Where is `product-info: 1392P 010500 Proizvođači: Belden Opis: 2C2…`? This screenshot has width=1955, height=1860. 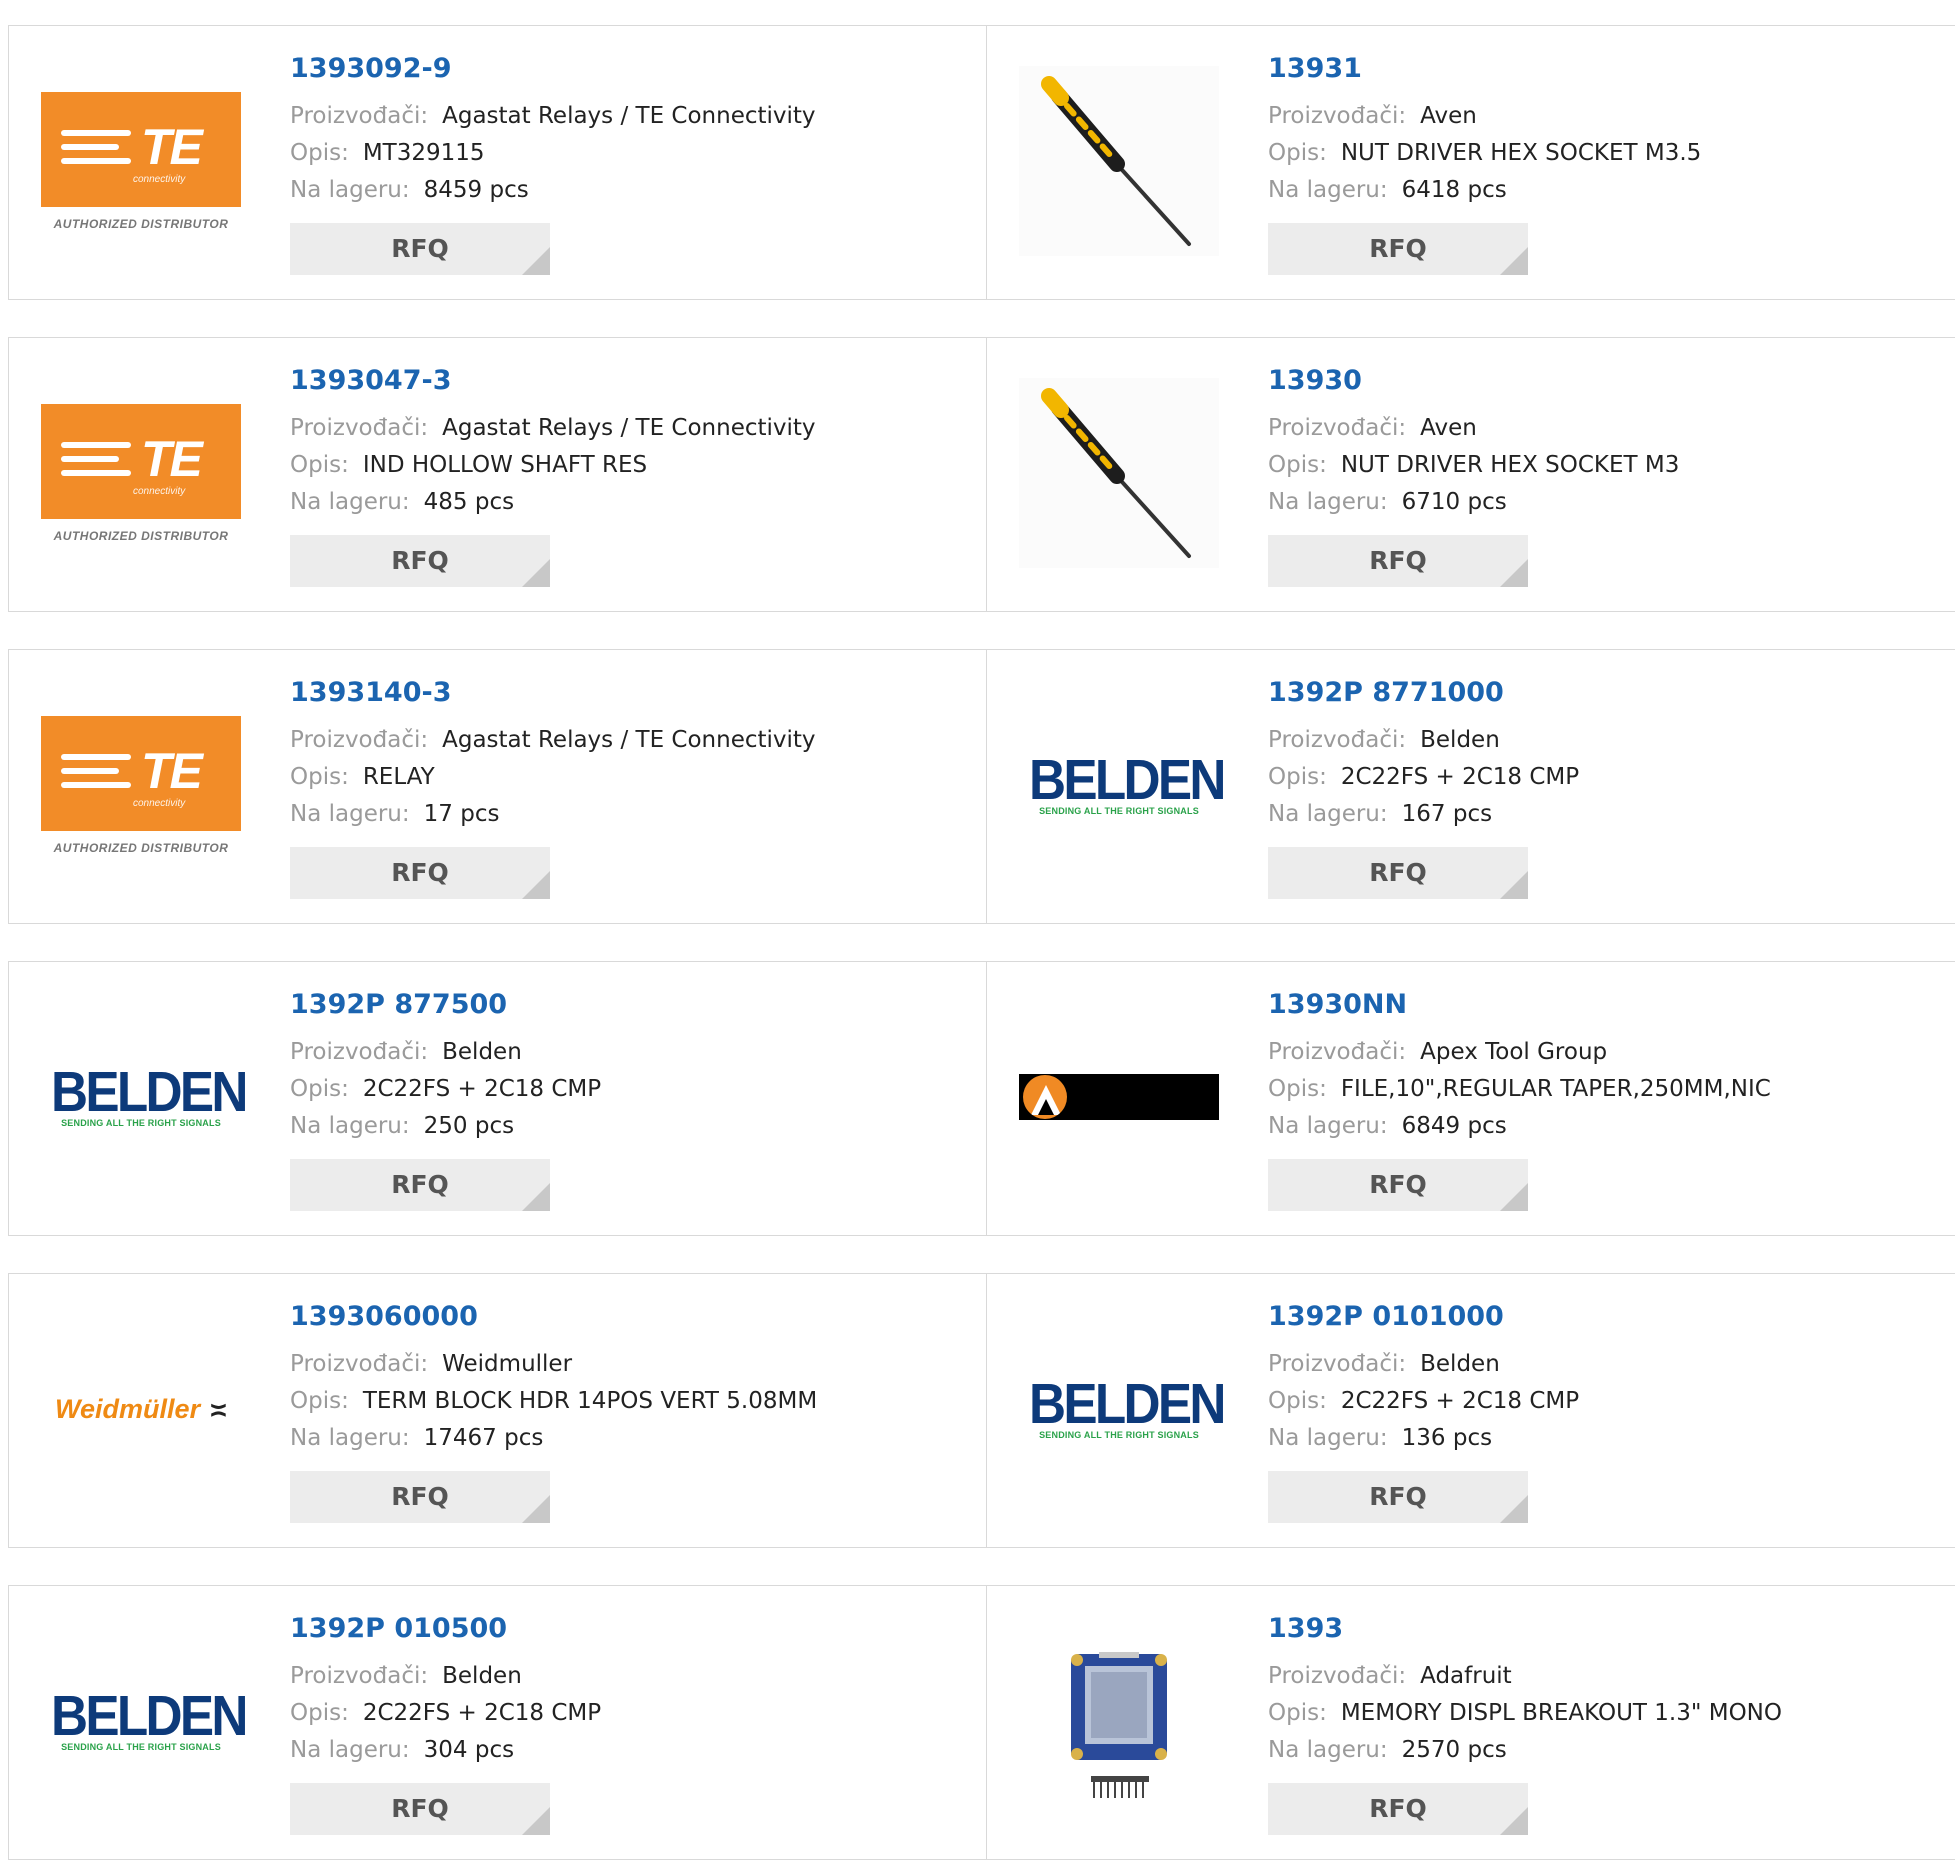 product-info: 1392P 010500 Proizvođači: Belden Opis: 2C2… is located at coordinates (628, 1723).